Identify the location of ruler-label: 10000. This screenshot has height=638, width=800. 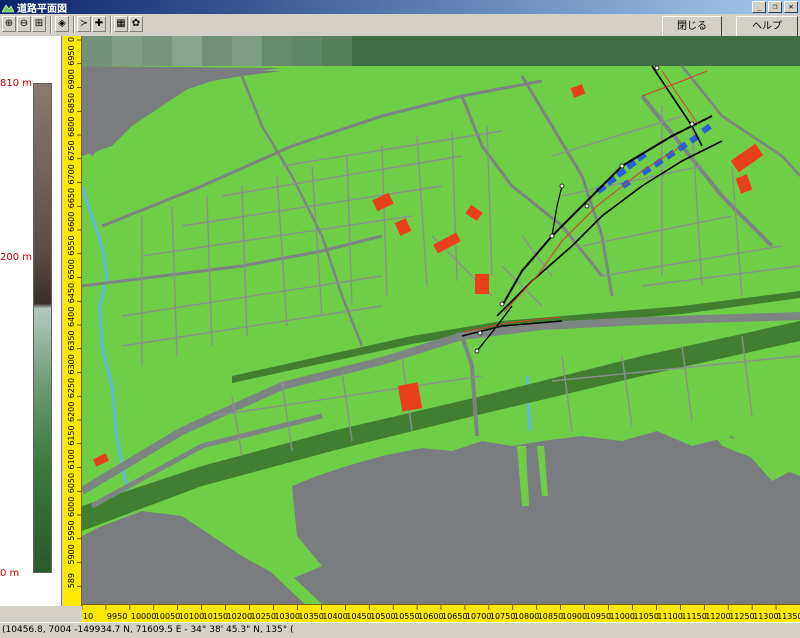
(143, 616).